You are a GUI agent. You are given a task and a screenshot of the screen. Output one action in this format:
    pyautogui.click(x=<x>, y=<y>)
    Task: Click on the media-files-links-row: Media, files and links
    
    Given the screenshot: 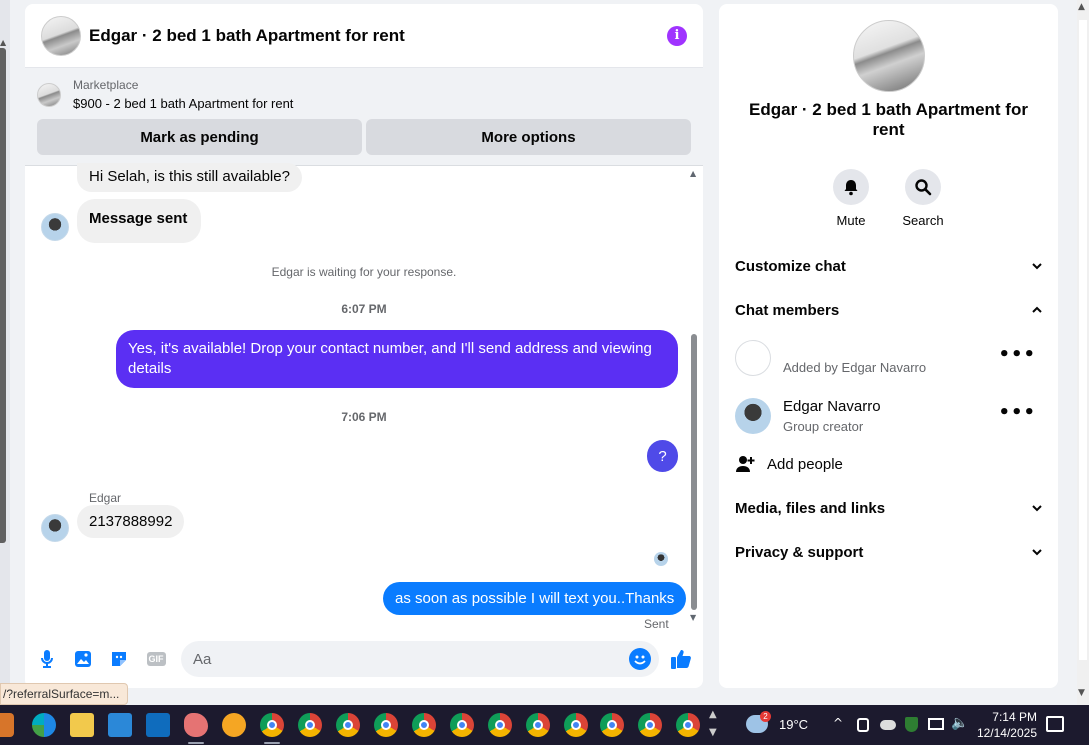 What is the action you would take?
    pyautogui.click(x=888, y=508)
    